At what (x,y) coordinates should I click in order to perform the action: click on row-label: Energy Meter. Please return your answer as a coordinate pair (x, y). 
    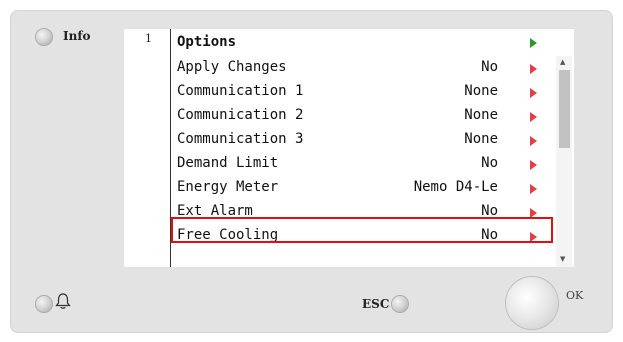
    Looking at the image, I should click on (228, 187).